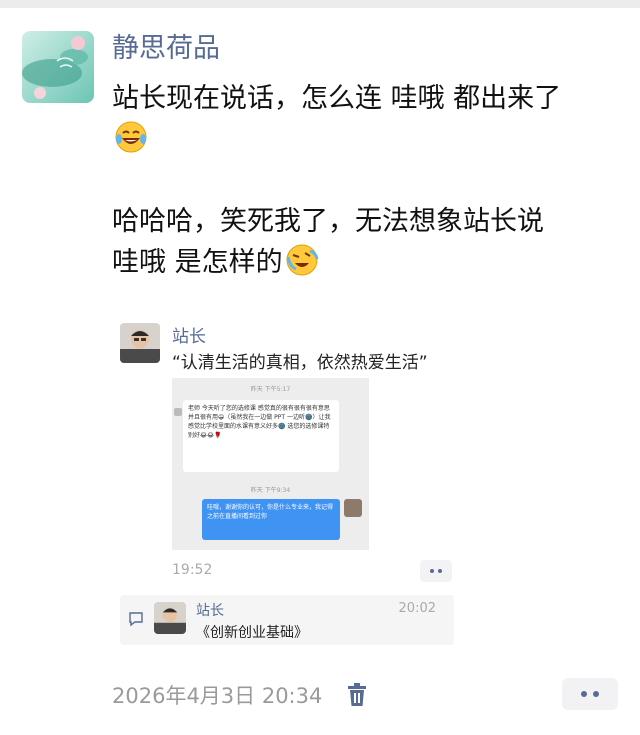 Image resolution: width=640 pixels, height=735 pixels. I want to click on screenshot-timestamp-2: 昨天 下午9:34, so click(270, 490).